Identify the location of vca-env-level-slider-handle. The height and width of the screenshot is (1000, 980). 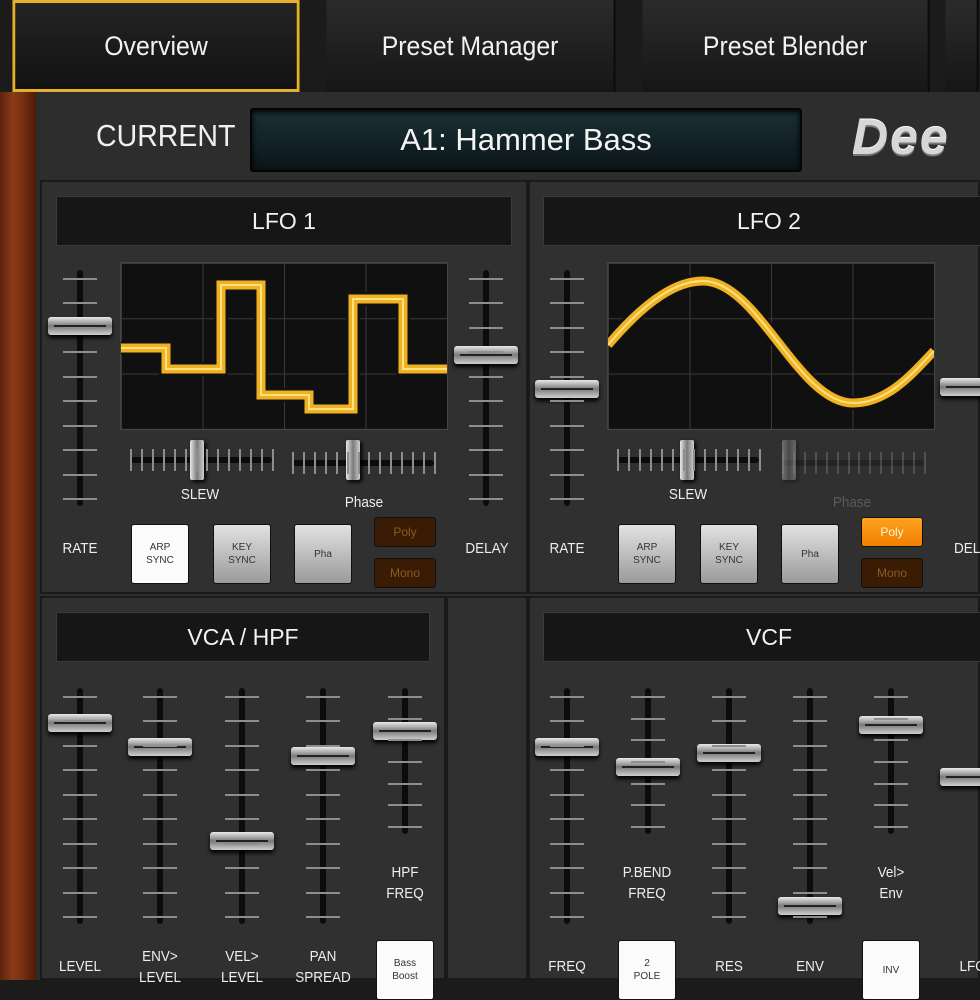
(160, 747).